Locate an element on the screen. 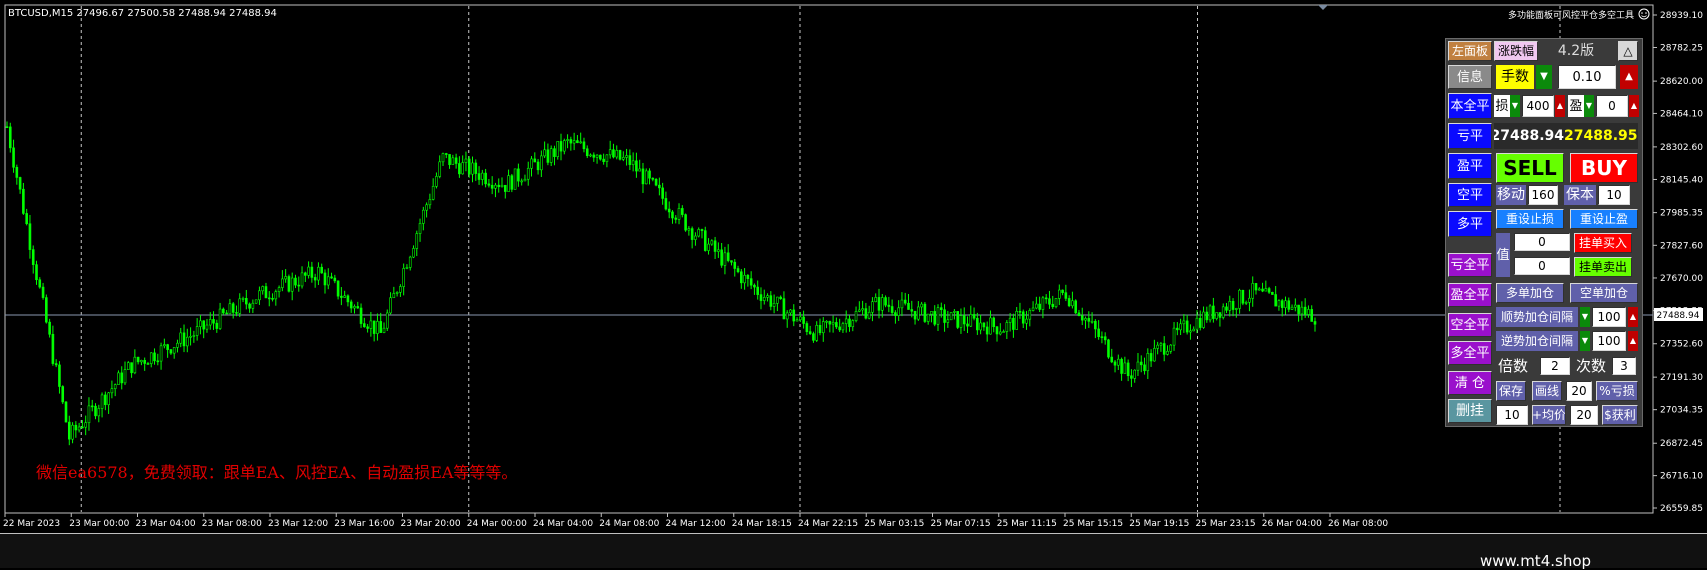  promo-text: 微信ea6578，免费领取：跟单EA、风控EA、自动盈损EA等等等。 is located at coordinates (276, 472).